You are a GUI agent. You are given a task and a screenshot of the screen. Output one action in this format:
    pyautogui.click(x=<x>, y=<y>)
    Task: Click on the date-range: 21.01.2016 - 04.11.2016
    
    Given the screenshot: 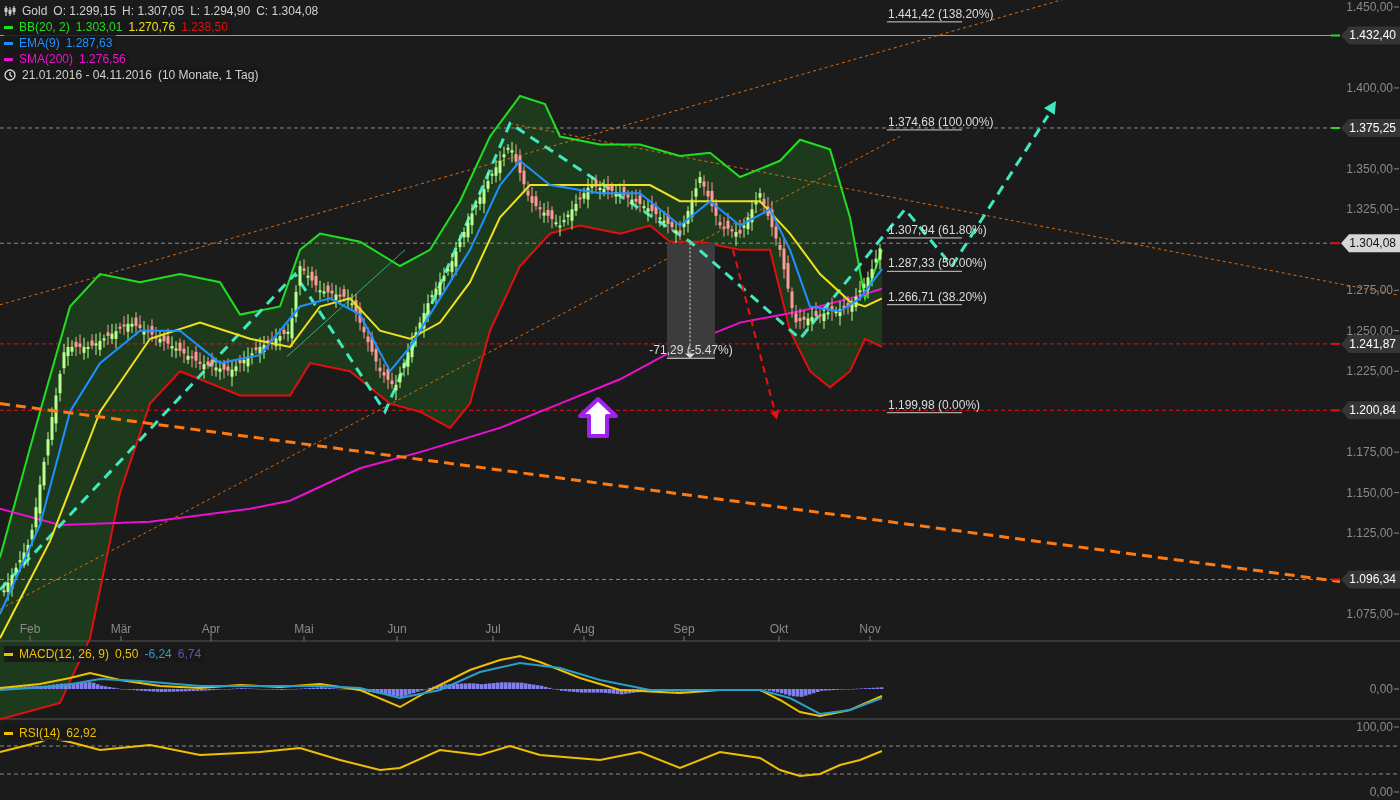 What is the action you would take?
    pyautogui.click(x=87, y=75)
    